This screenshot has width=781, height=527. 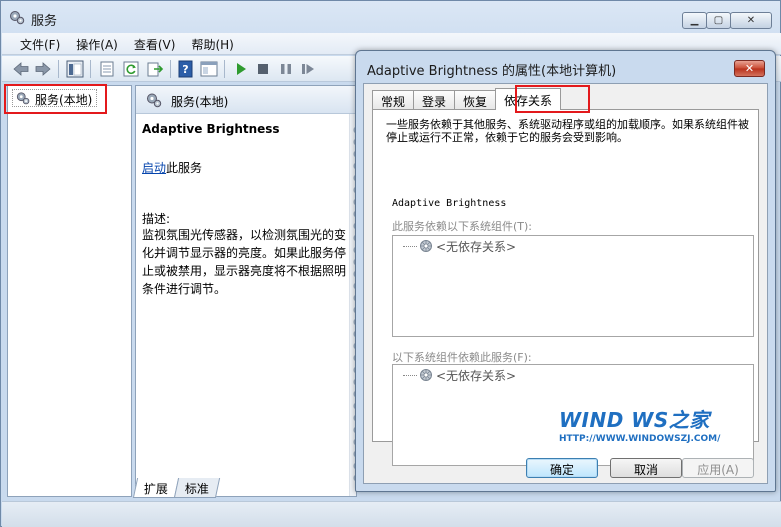 What do you see at coordinates (184, 168) in the screenshot?
I see `start-service-suffix: 此服务` at bounding box center [184, 168].